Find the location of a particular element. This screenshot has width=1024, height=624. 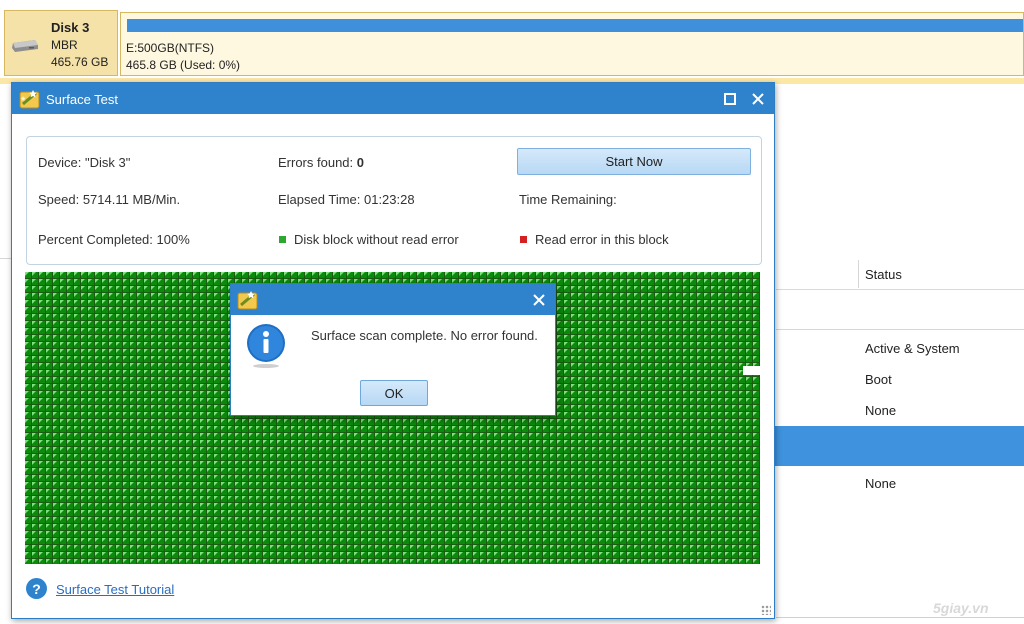

errors-count: 0 is located at coordinates (360, 162).